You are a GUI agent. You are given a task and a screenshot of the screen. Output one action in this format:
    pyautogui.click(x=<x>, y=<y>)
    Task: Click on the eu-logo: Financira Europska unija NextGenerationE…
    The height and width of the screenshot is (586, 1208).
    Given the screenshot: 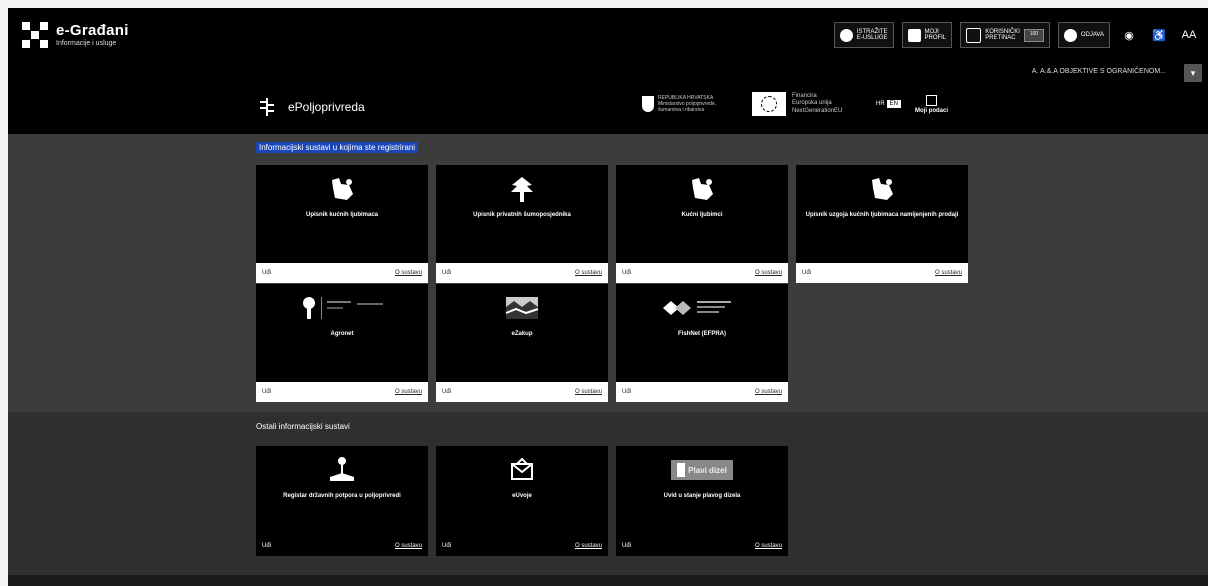 What is the action you would take?
    pyautogui.click(x=811, y=104)
    